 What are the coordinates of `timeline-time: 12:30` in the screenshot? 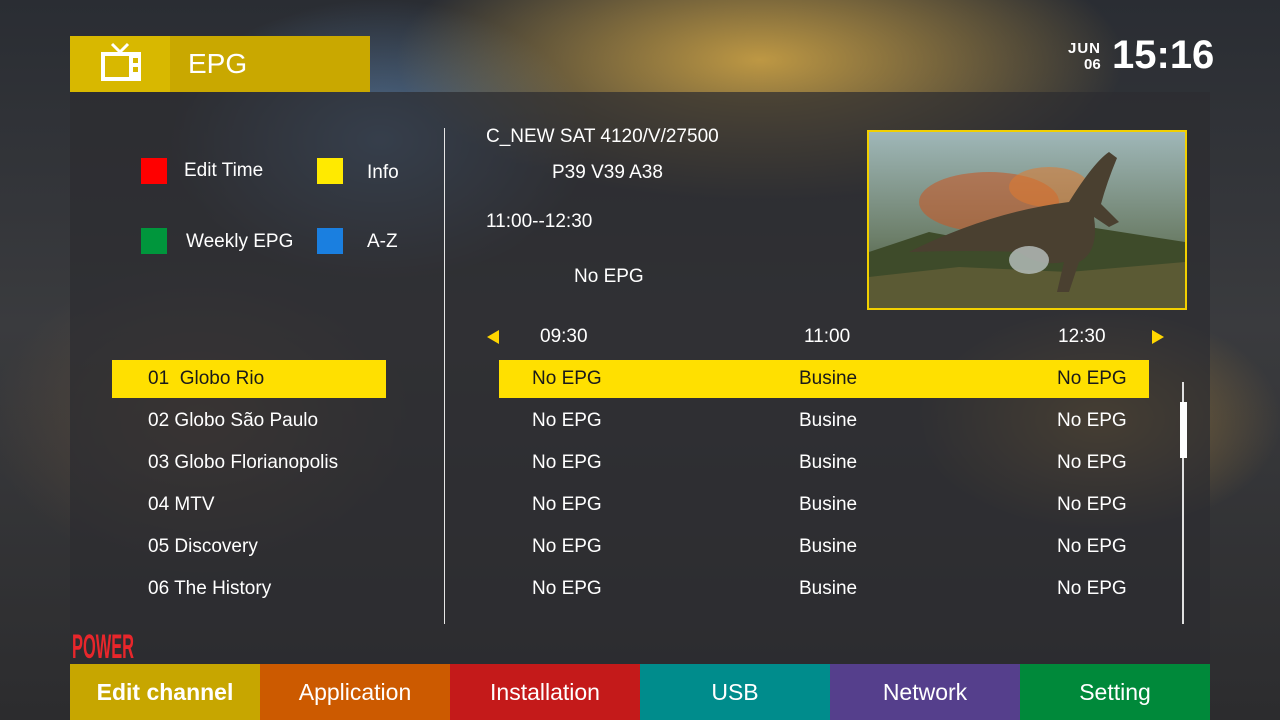 It's located at (1082, 336).